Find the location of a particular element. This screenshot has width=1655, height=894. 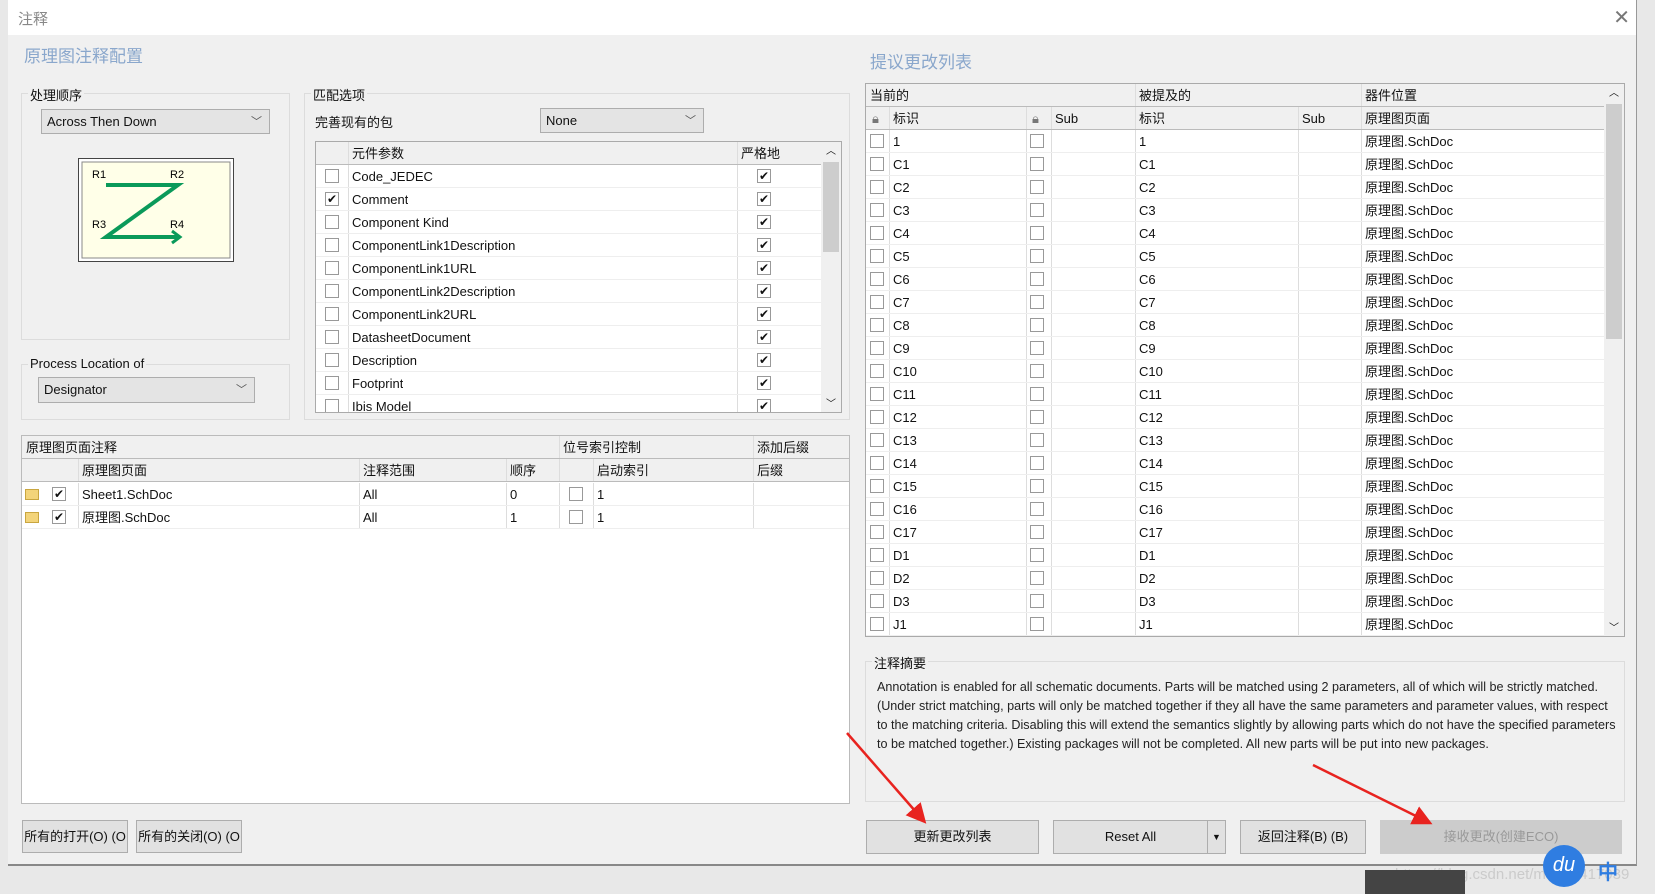

change-row: J1 J1 原理图.SchDoc is located at coordinates (1235, 624).